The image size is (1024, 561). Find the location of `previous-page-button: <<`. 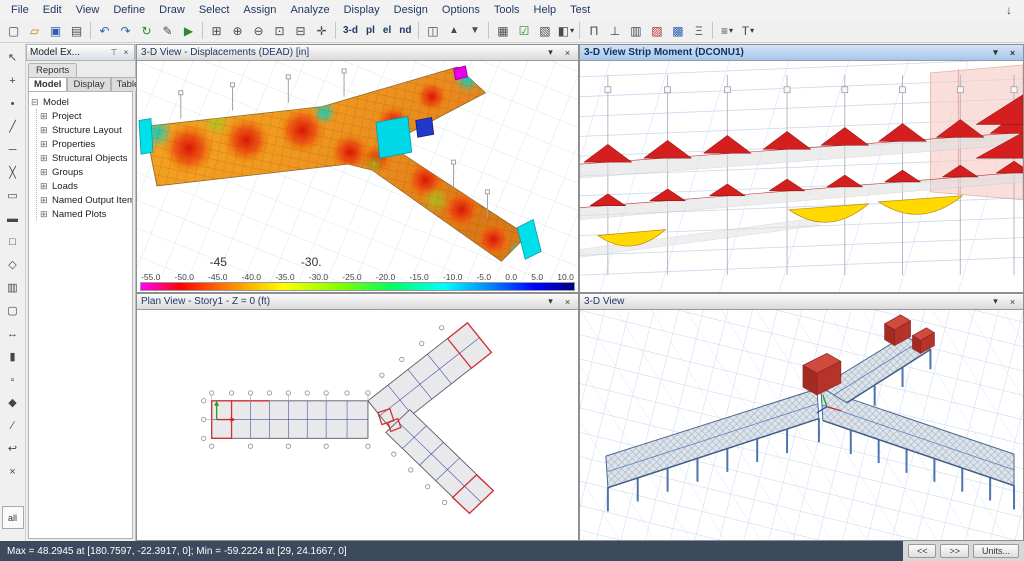

previous-page-button: << is located at coordinates (922, 551).